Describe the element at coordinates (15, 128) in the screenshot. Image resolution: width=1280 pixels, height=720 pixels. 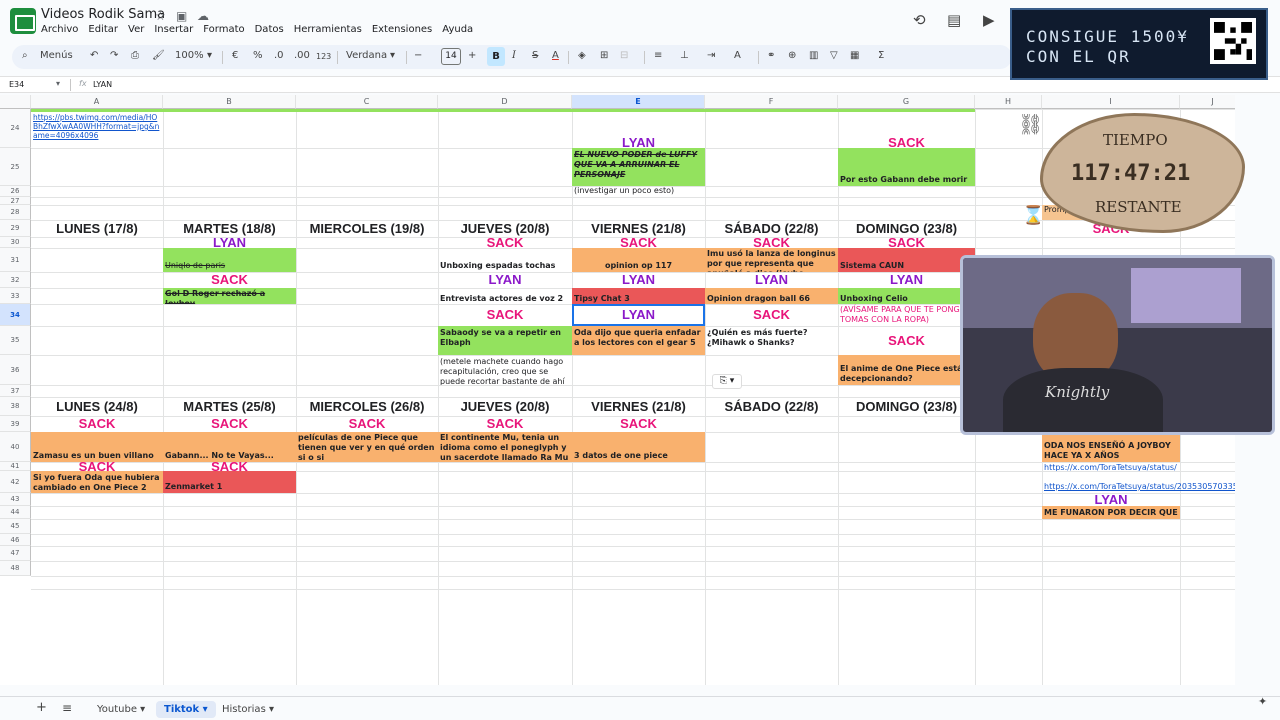
I see `row-header-24: 24` at that location.